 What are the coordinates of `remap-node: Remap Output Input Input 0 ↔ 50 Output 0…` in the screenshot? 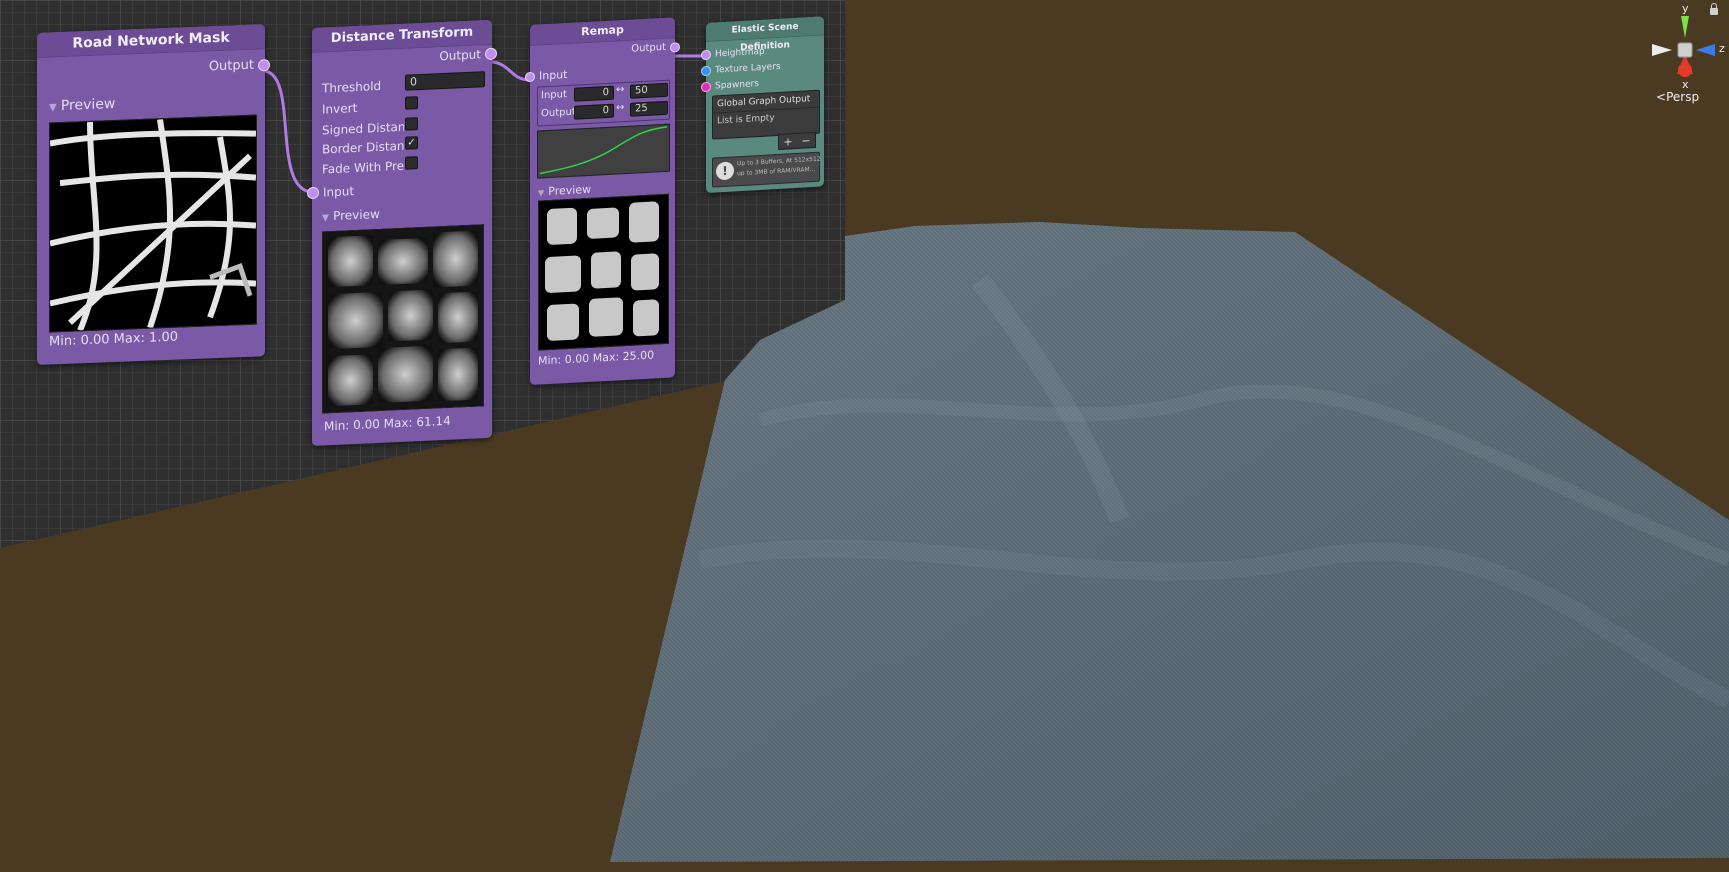 It's located at (602, 201).